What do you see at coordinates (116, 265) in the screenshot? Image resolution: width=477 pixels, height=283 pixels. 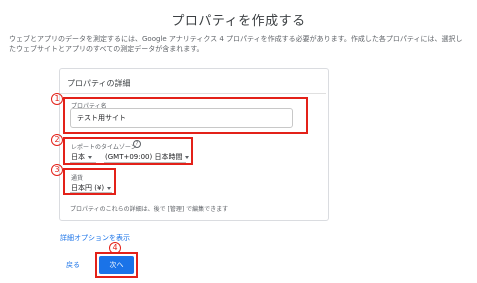 I see `next-button: 次へ` at bounding box center [116, 265].